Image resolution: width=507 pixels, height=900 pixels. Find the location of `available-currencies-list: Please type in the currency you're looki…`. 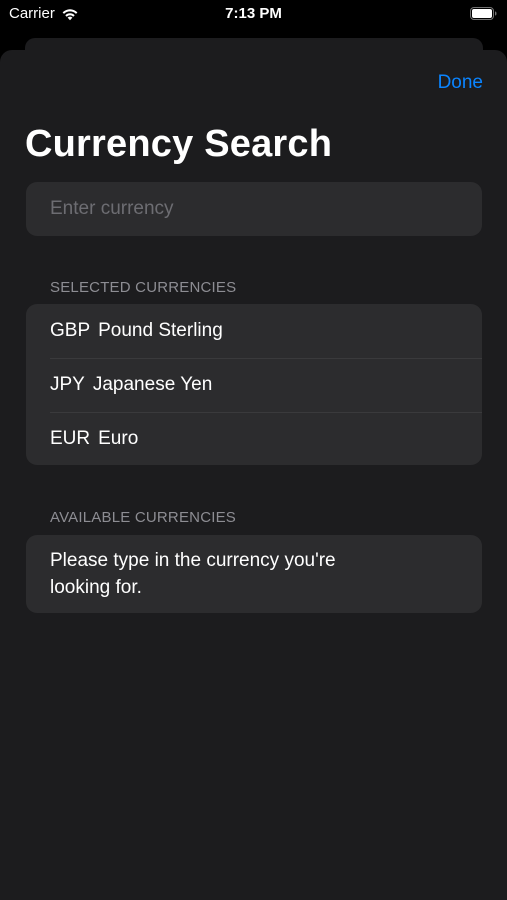

available-currencies-list: Please type in the currency you're looki… is located at coordinates (254, 574).